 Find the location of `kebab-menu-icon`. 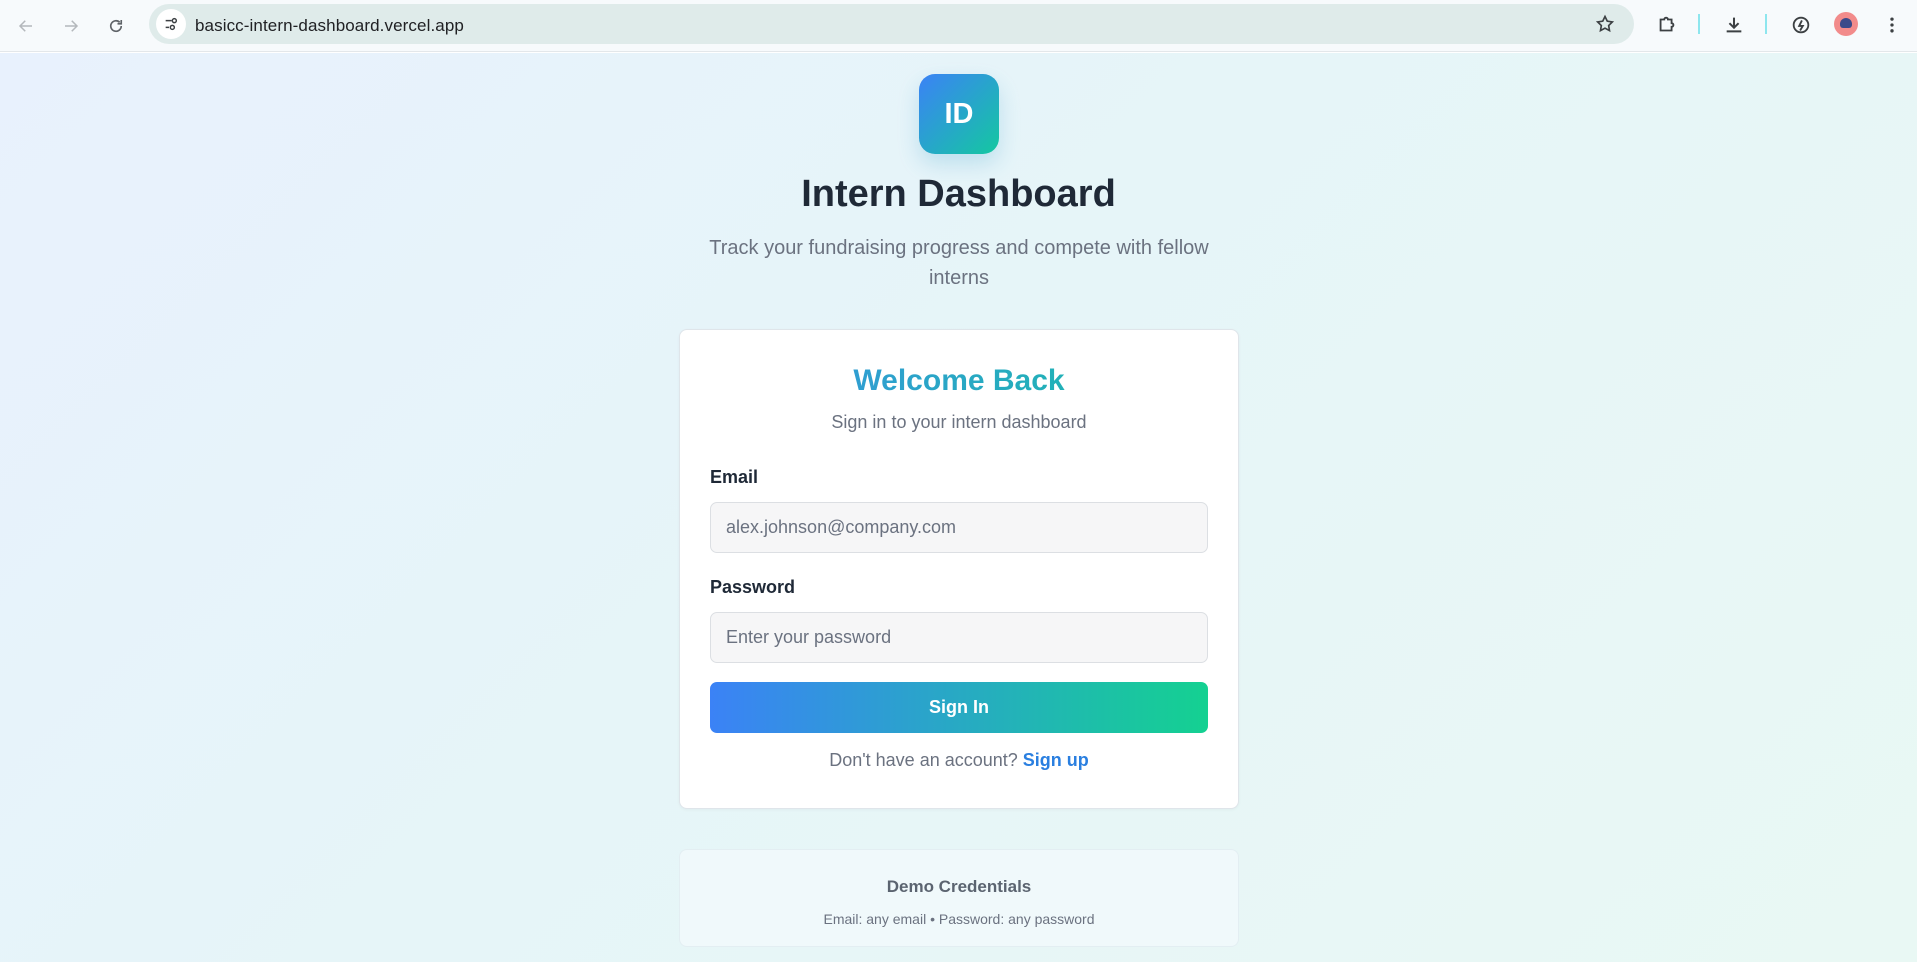

kebab-menu-icon is located at coordinates (1892, 25).